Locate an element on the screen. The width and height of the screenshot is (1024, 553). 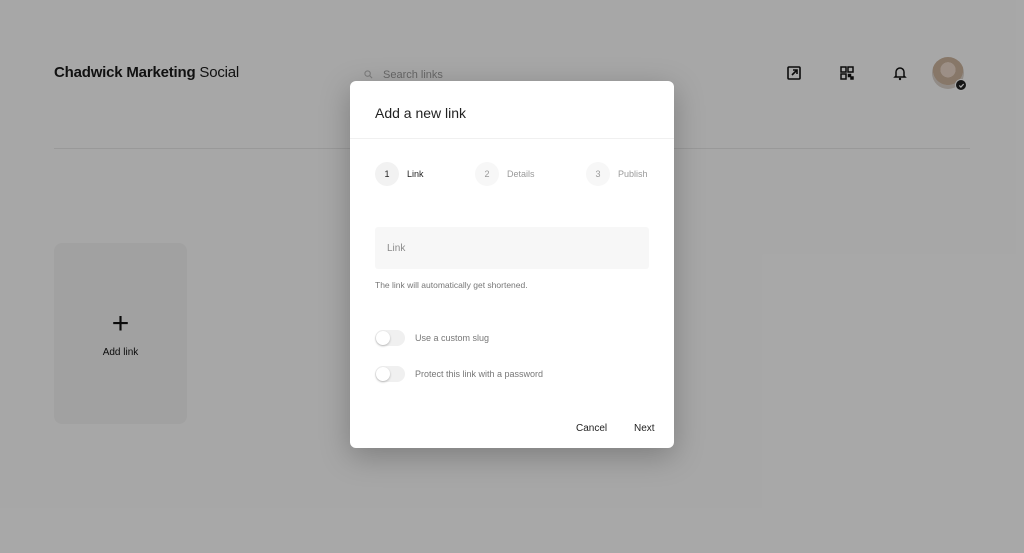
modal-header: Add a new link is located at coordinates (512, 110).